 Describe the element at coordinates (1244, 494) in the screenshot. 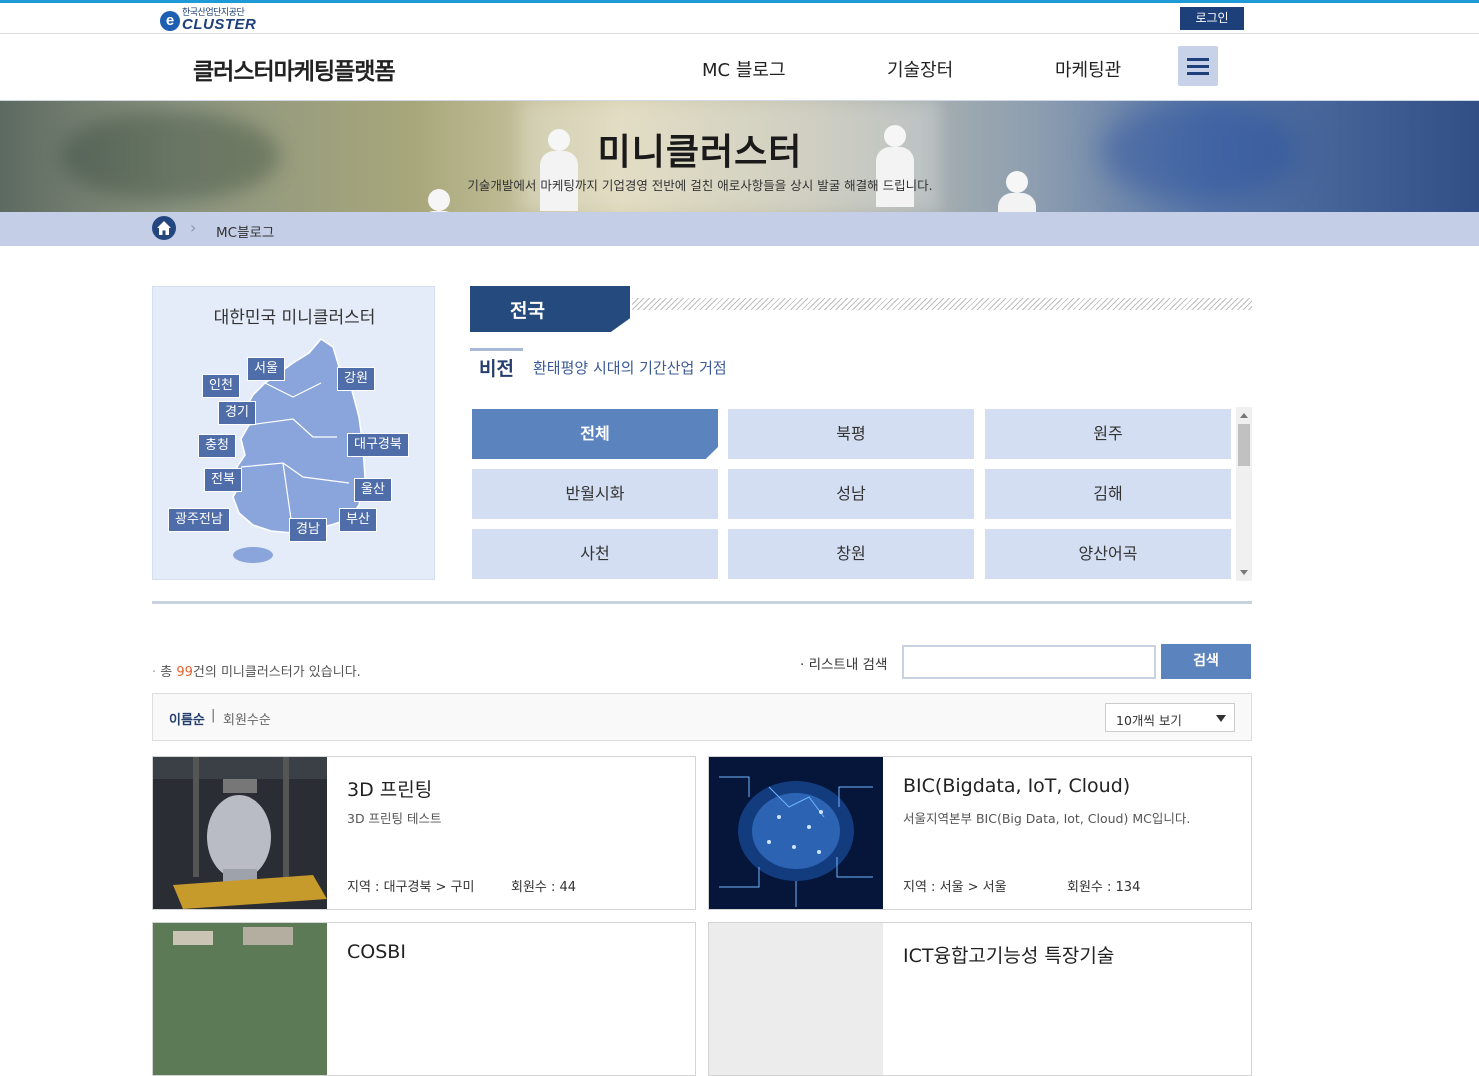

I see `area-grid-scrollbar` at that location.